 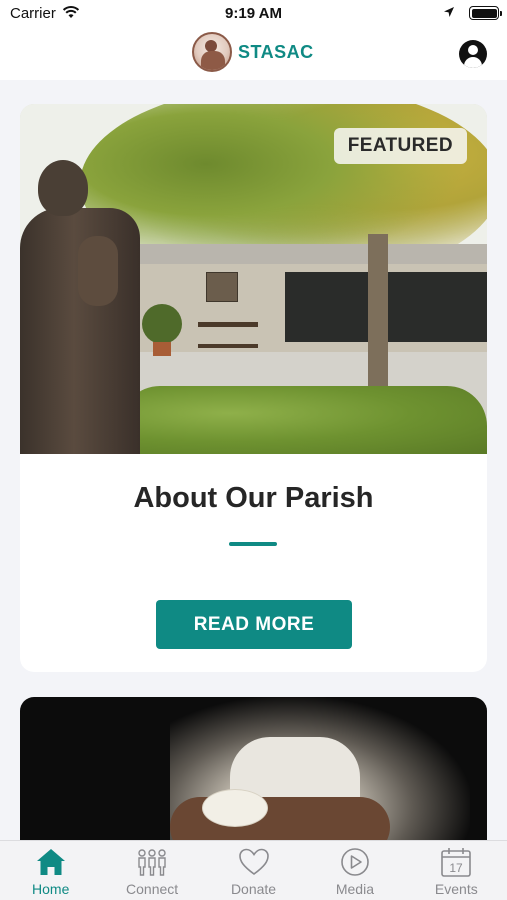 I want to click on photo-bench, so click(x=228, y=335).